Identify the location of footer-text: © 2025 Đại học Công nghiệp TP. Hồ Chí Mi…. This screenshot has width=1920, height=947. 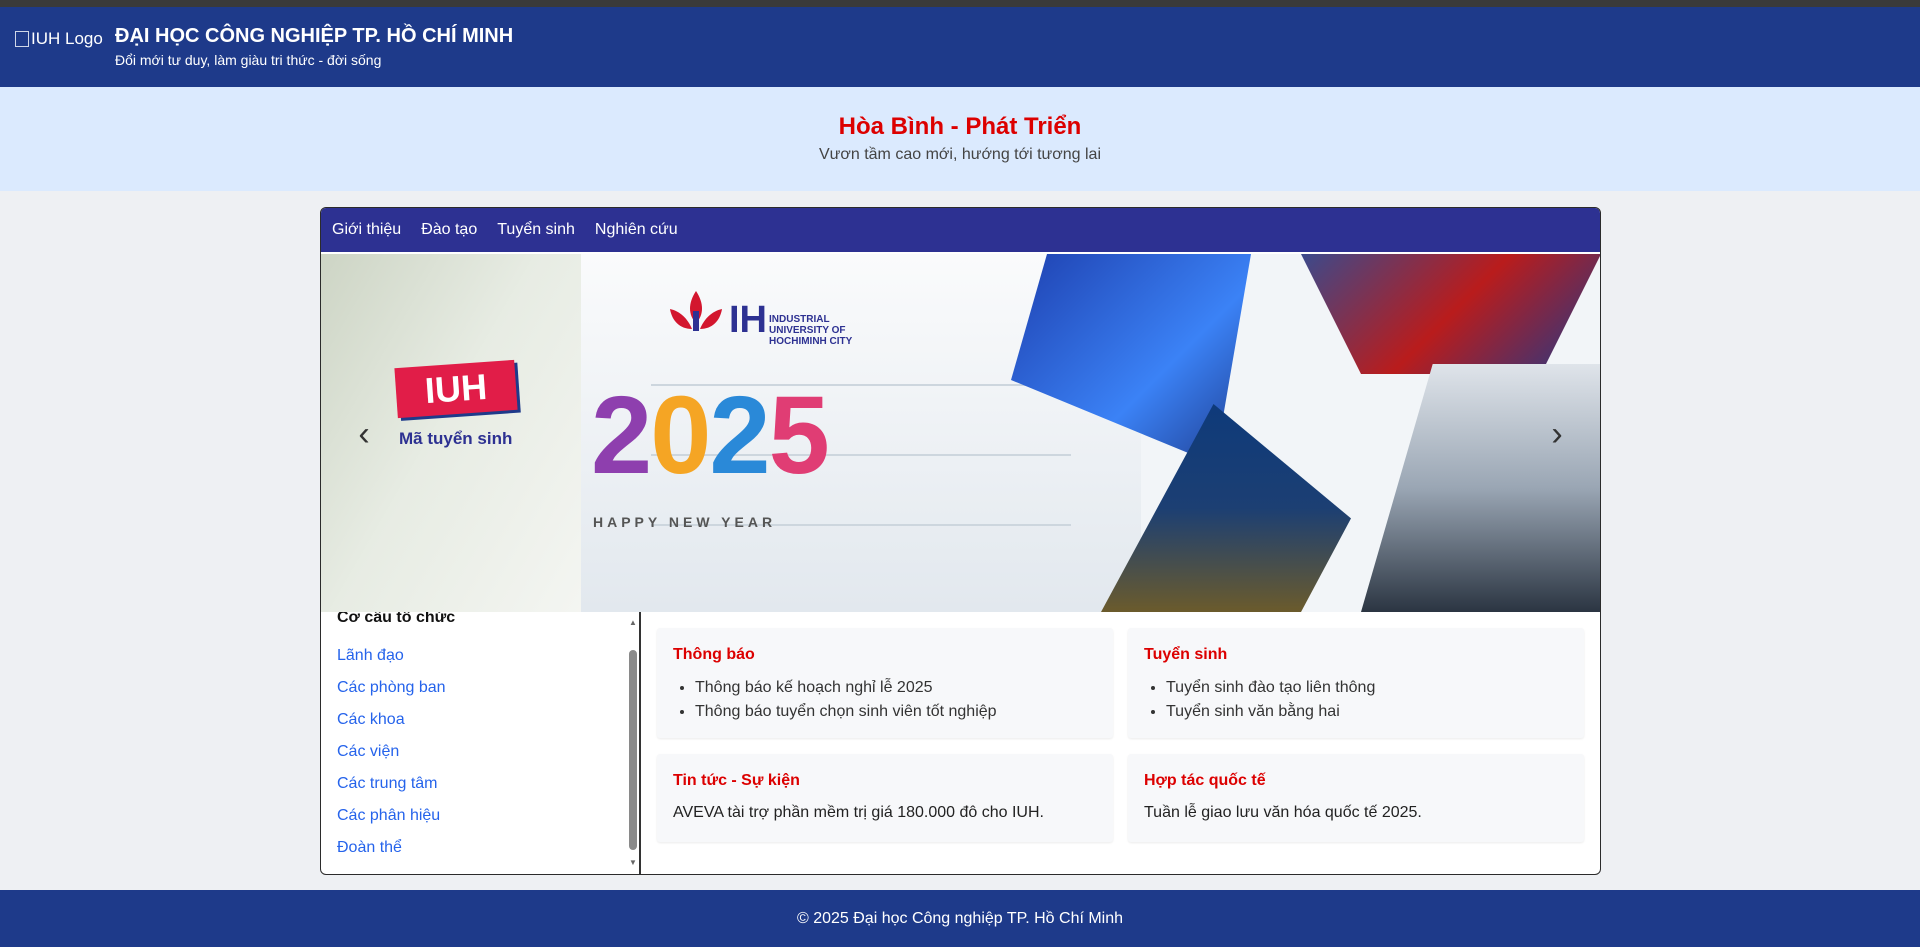
(960, 918).